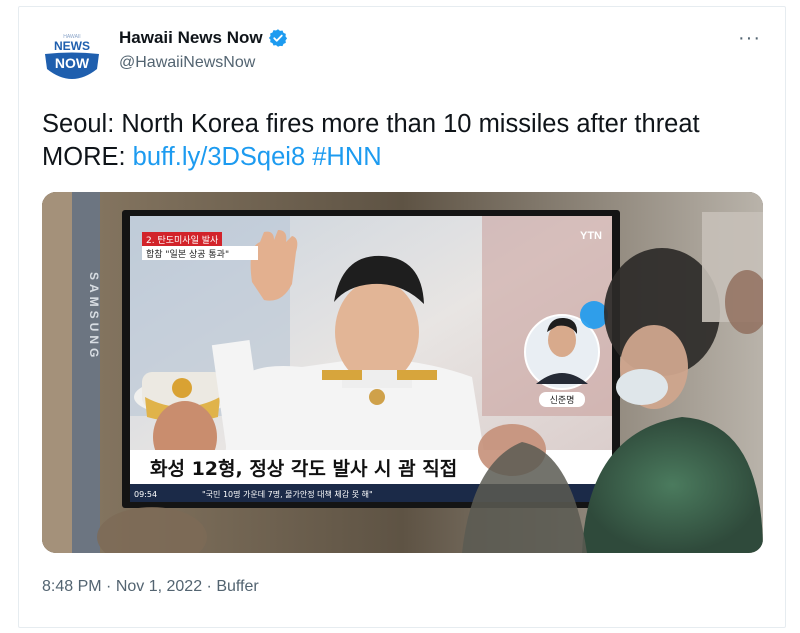  Describe the element at coordinates (72, 586) in the screenshot. I see `tweet-time: 8:48 PM` at that location.